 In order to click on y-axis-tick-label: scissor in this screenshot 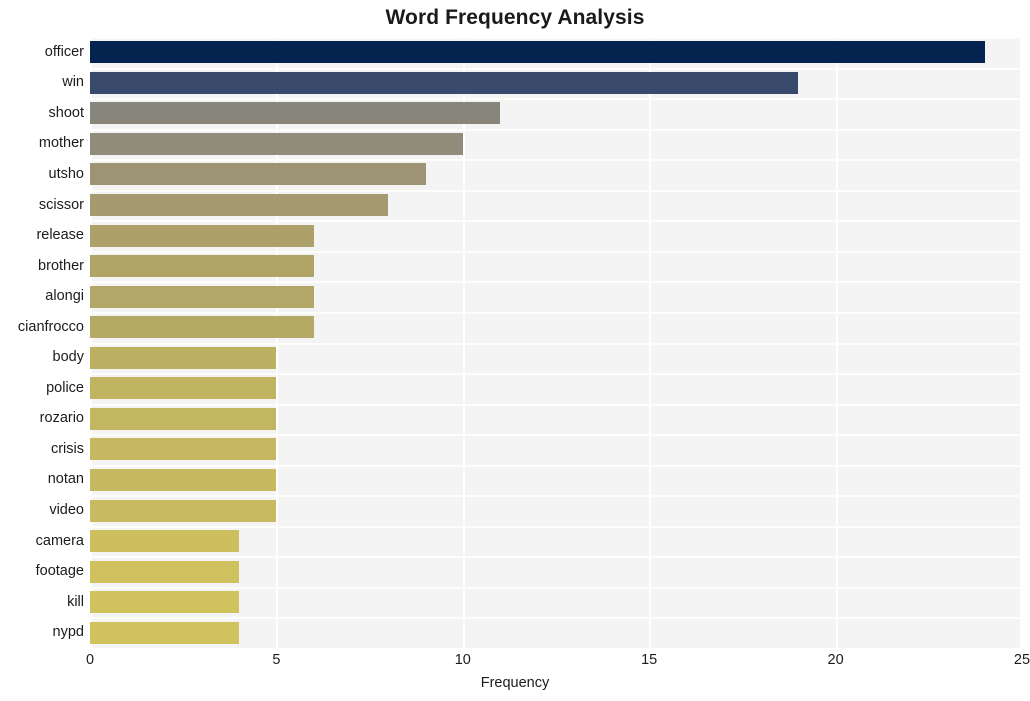, I will do `click(61, 204)`.